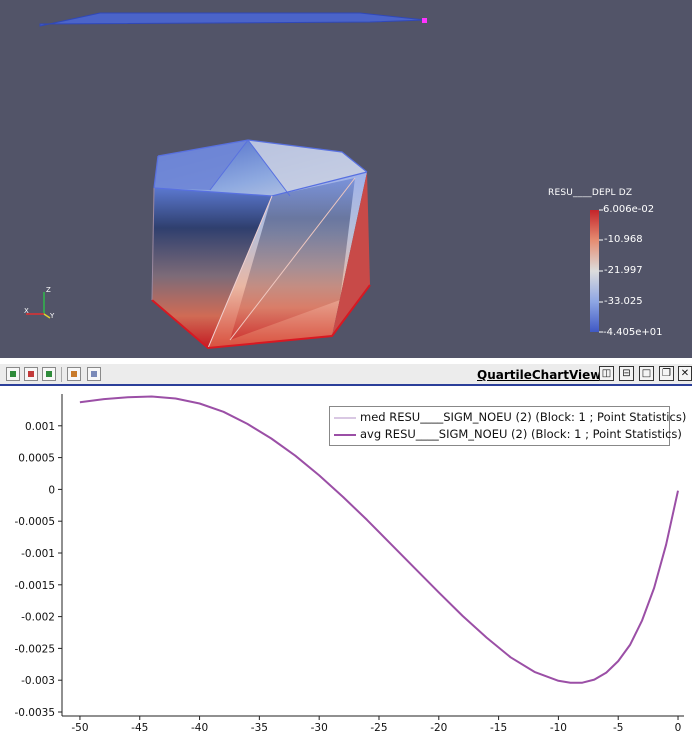  Describe the element at coordinates (38, 681) in the screenshot. I see `y-tick-label: -0.003` at that location.